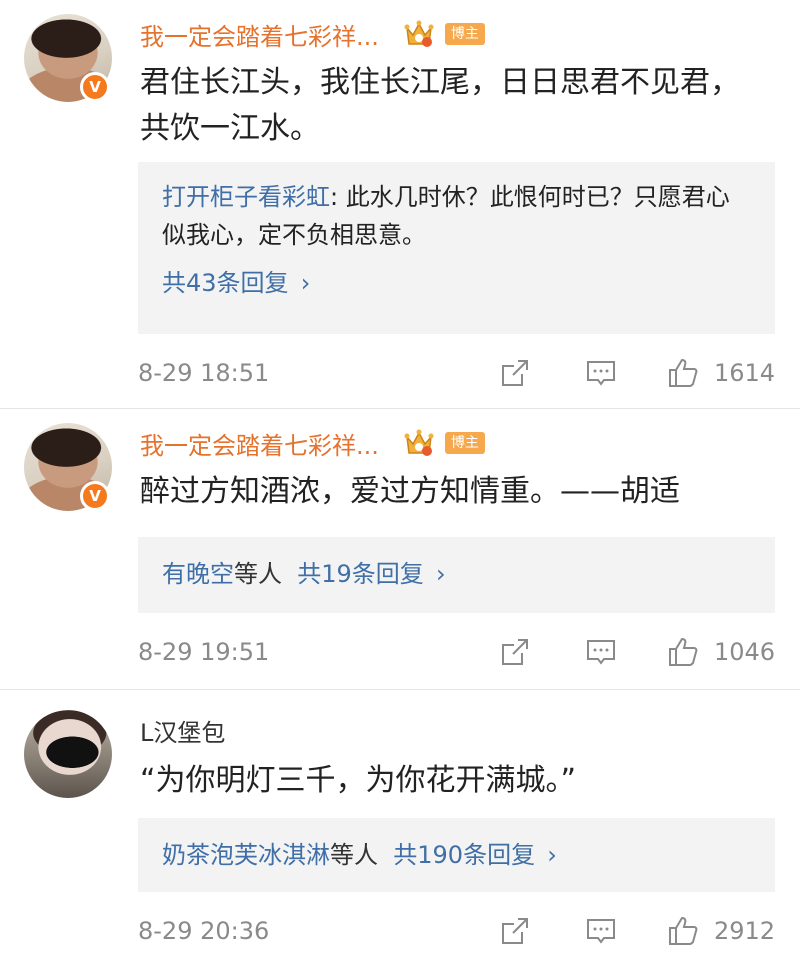  Describe the element at coordinates (440, 105) in the screenshot. I see `comment-text: 君住长江头，我住长江尾，日日思君不见君，共饮一江水。` at that location.